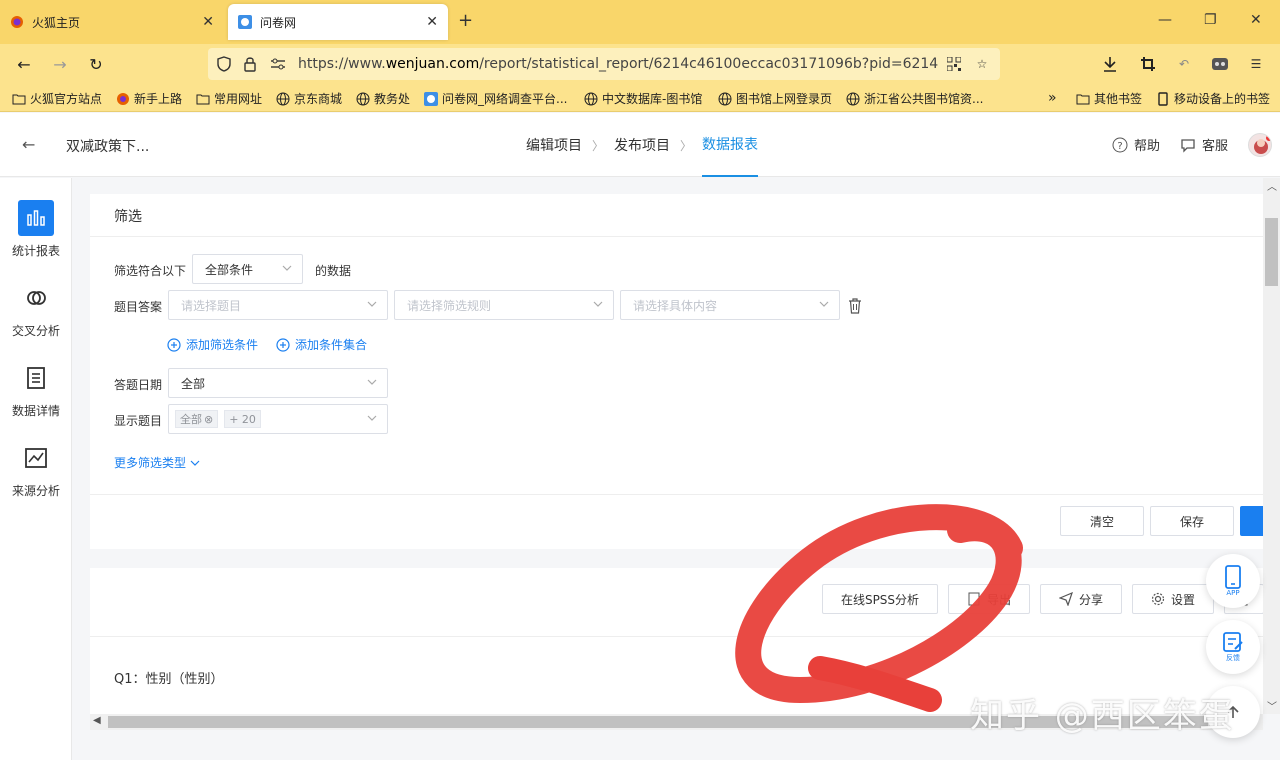  What do you see at coordinates (157, 462) in the screenshot?
I see `more-filter-types-link: 更多筛选类型` at bounding box center [157, 462].